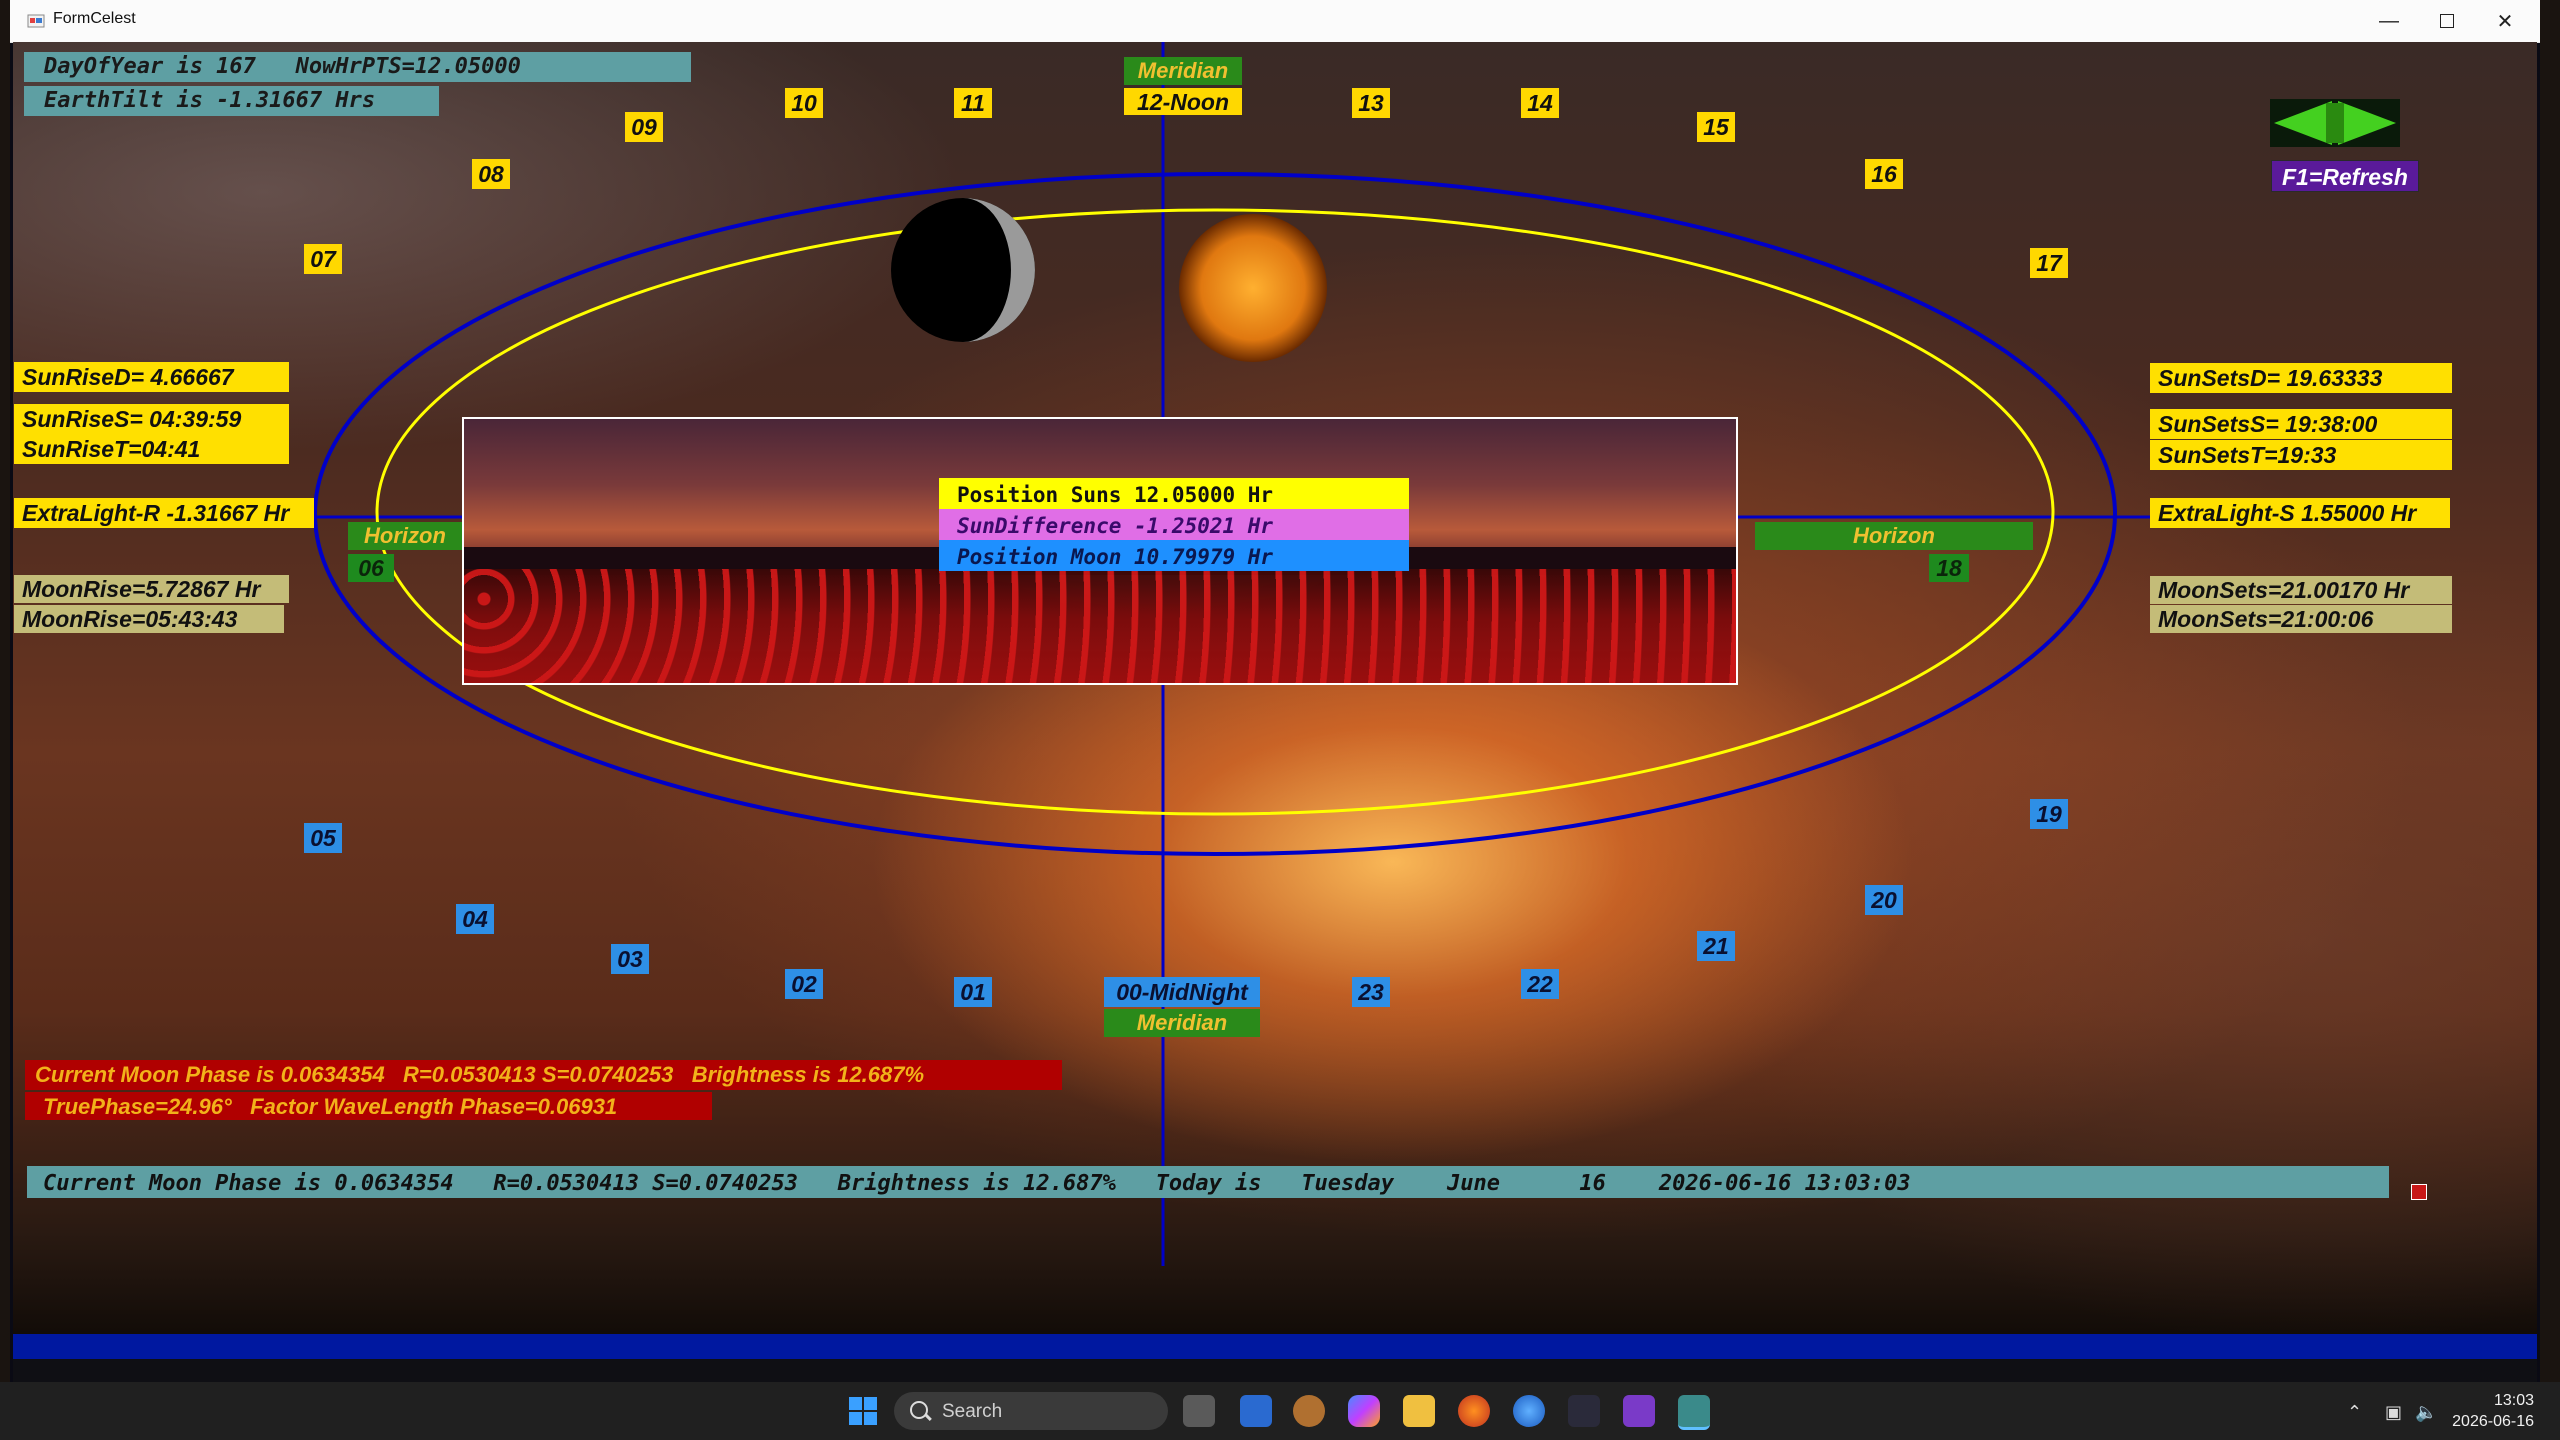 The height and width of the screenshot is (1440, 2560). I want to click on windows-start-icon, so click(863, 1411).